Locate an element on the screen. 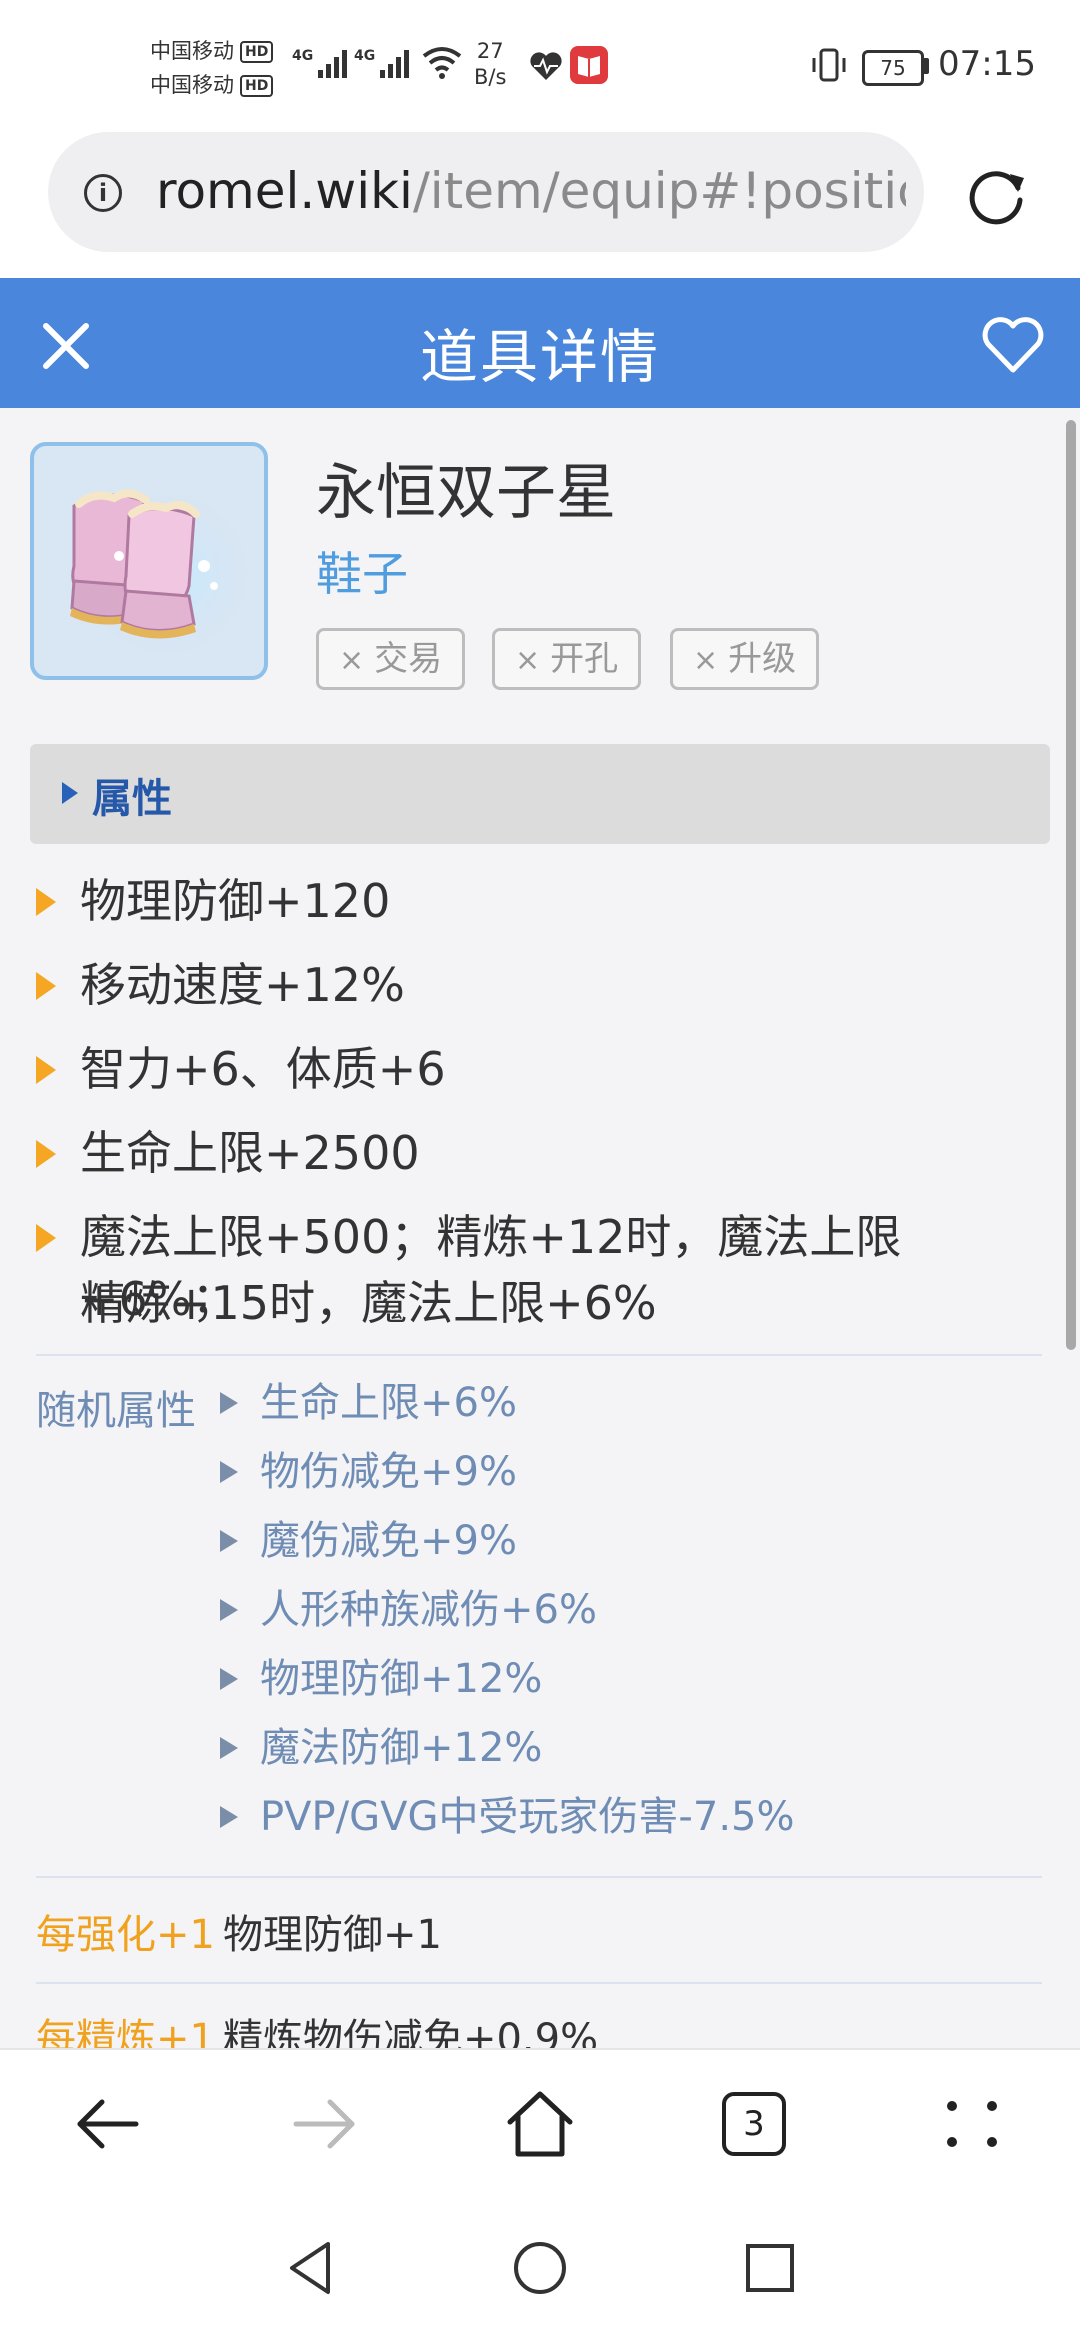 The width and height of the screenshot is (1080, 2340). refine-bonus-row: 每强化+1 物理防御+1 is located at coordinates (239, 1931).